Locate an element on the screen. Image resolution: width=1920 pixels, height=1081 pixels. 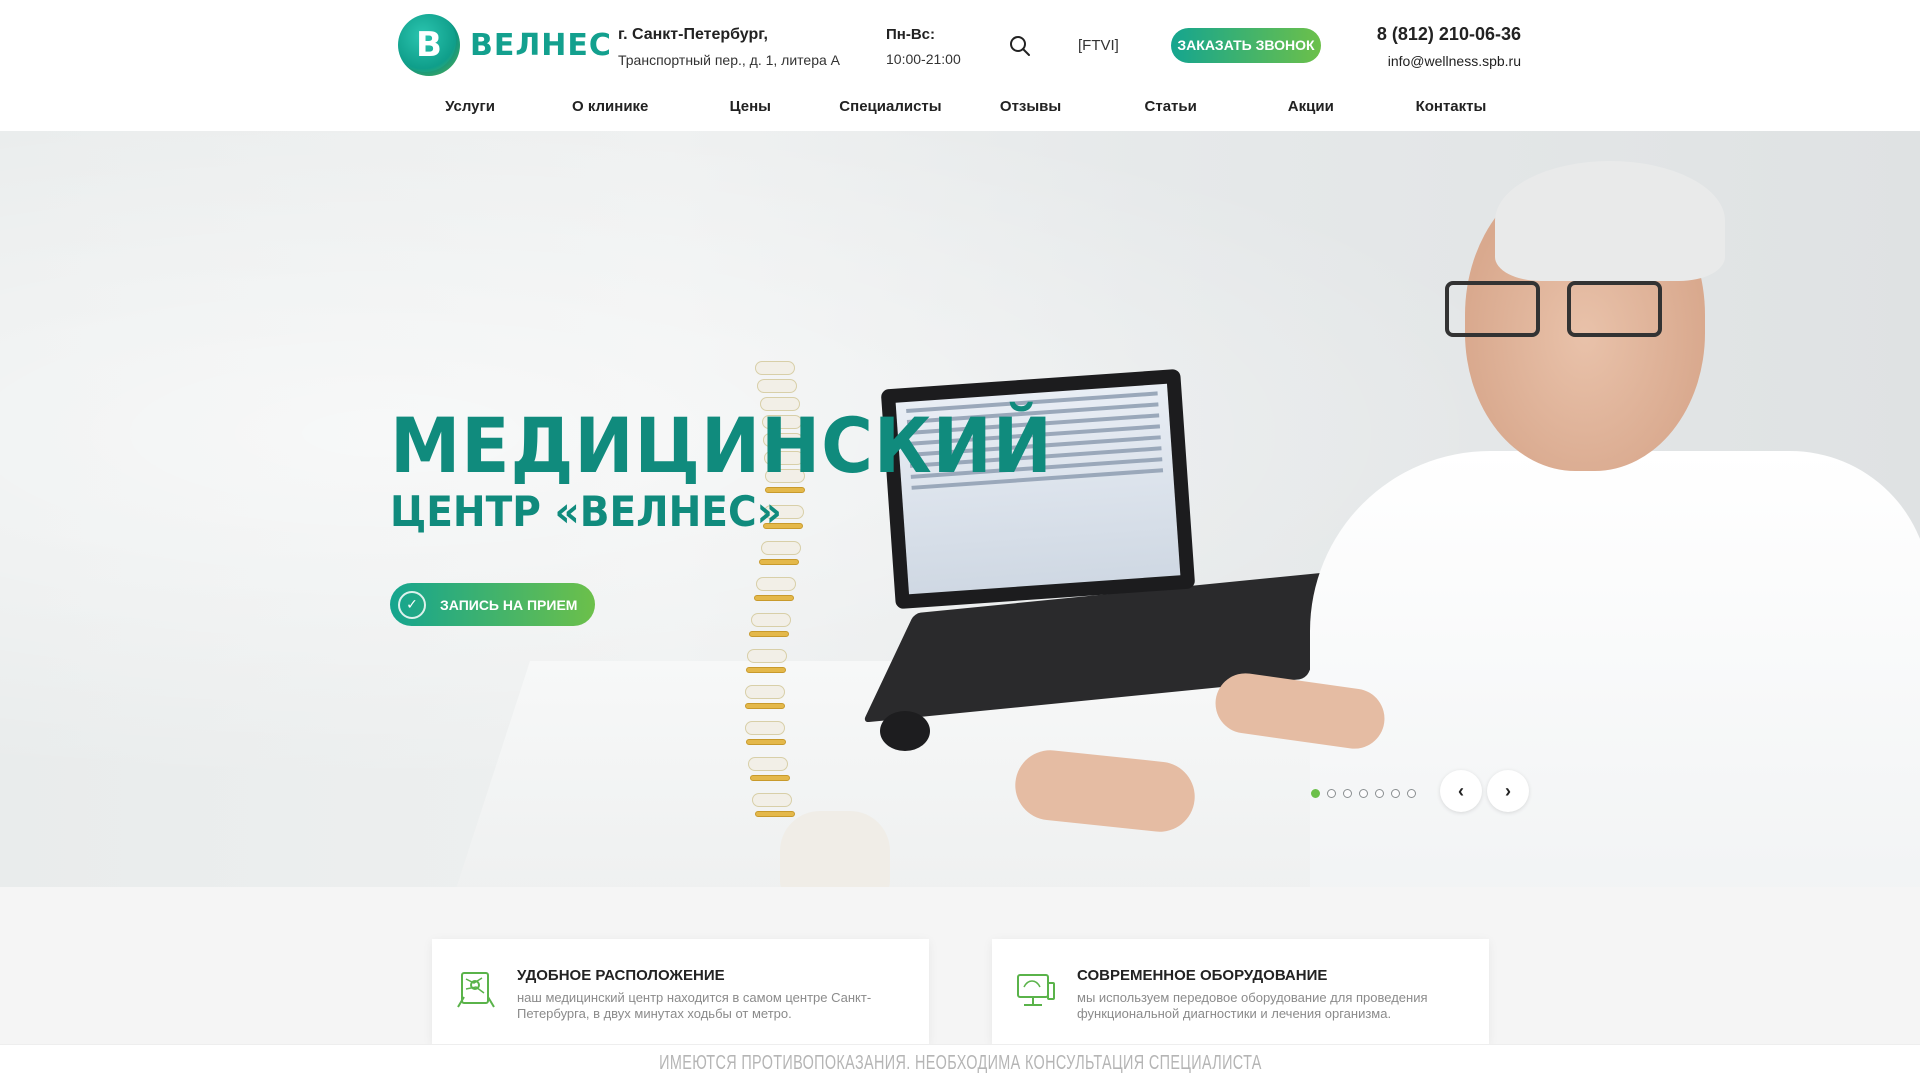
check-icon: ✓ is located at coordinates (412, 604).